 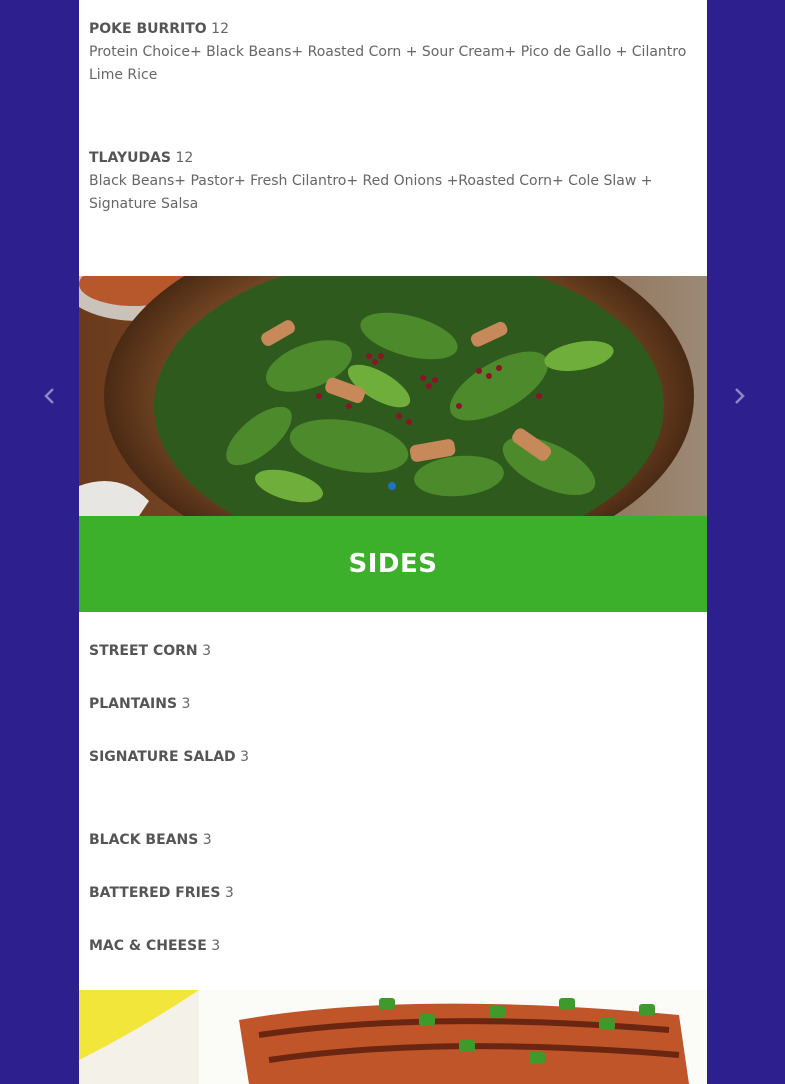 I want to click on side-item: STREET CORN 3, so click(x=150, y=651).